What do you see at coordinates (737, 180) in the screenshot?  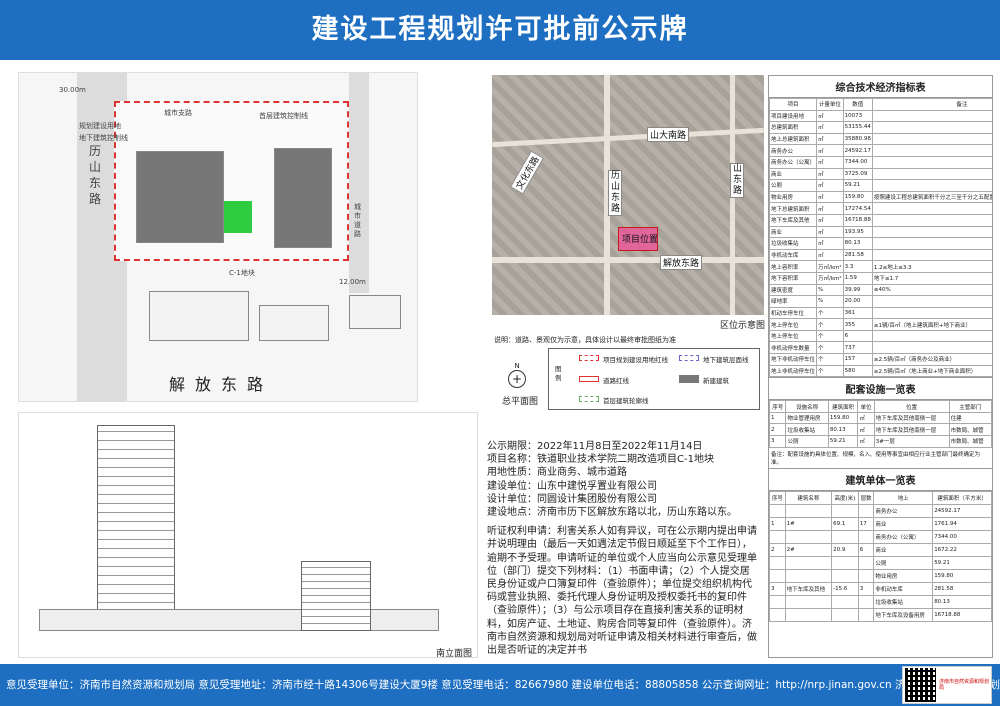 I see `map-label: 山东路` at bounding box center [737, 180].